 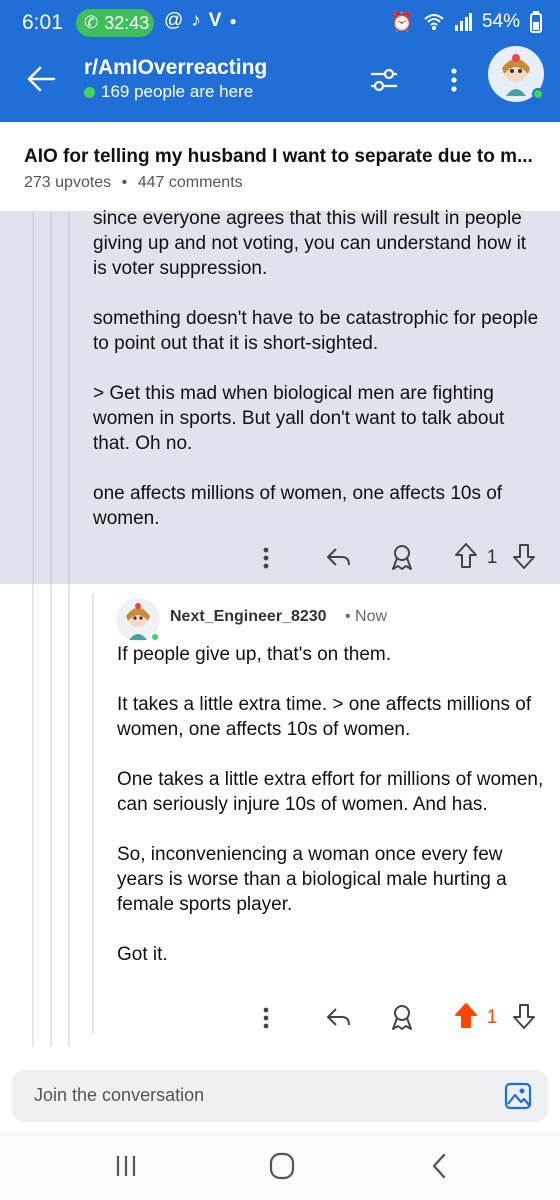 I want to click on post-meta: 273 upvotes • 447 comments, so click(x=133, y=183).